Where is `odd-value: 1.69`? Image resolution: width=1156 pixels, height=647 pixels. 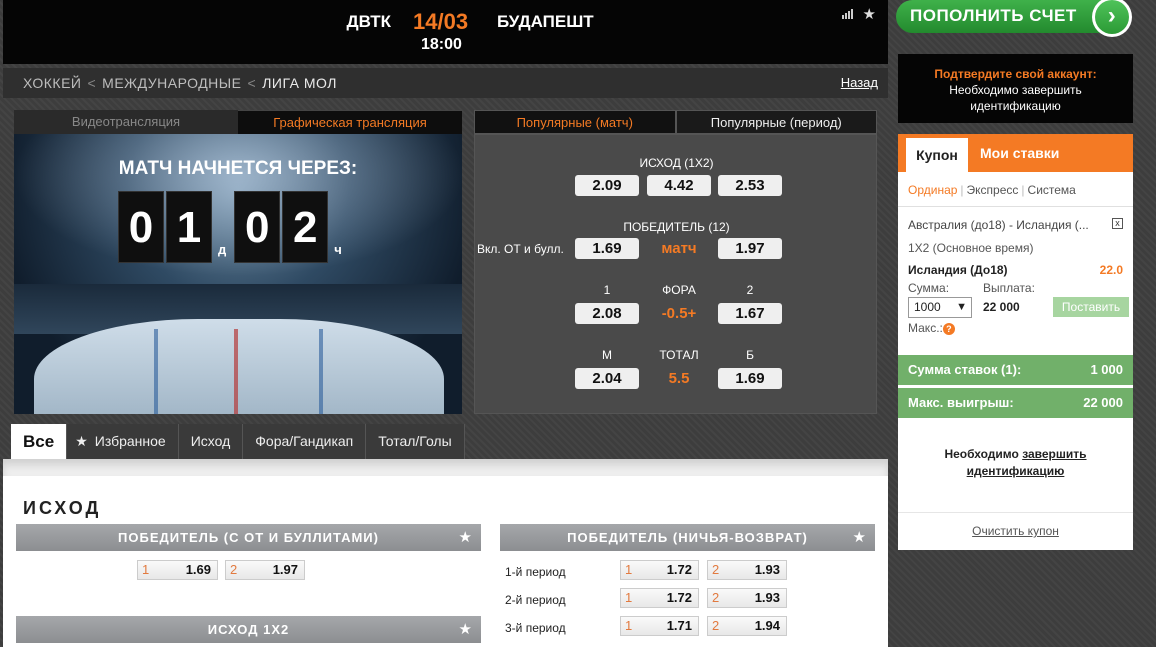 odd-value: 1.69 is located at coordinates (198, 569).